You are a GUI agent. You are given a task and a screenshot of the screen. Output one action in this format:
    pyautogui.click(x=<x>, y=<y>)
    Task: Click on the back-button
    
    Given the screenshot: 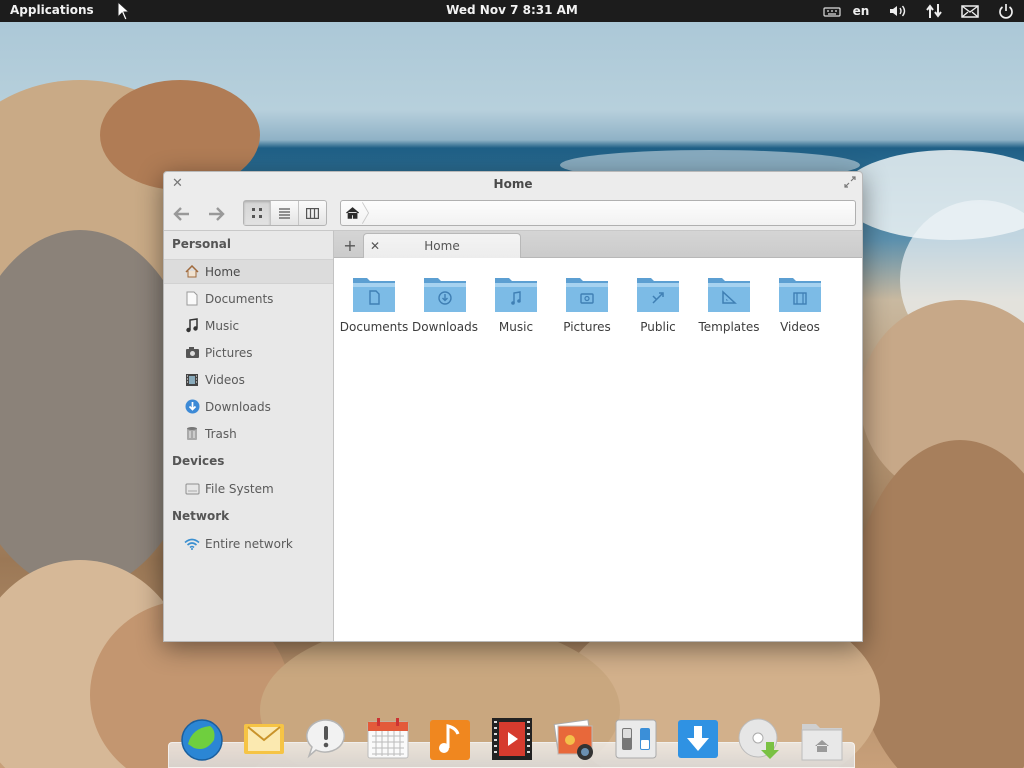 What is the action you would take?
    pyautogui.click(x=182, y=214)
    